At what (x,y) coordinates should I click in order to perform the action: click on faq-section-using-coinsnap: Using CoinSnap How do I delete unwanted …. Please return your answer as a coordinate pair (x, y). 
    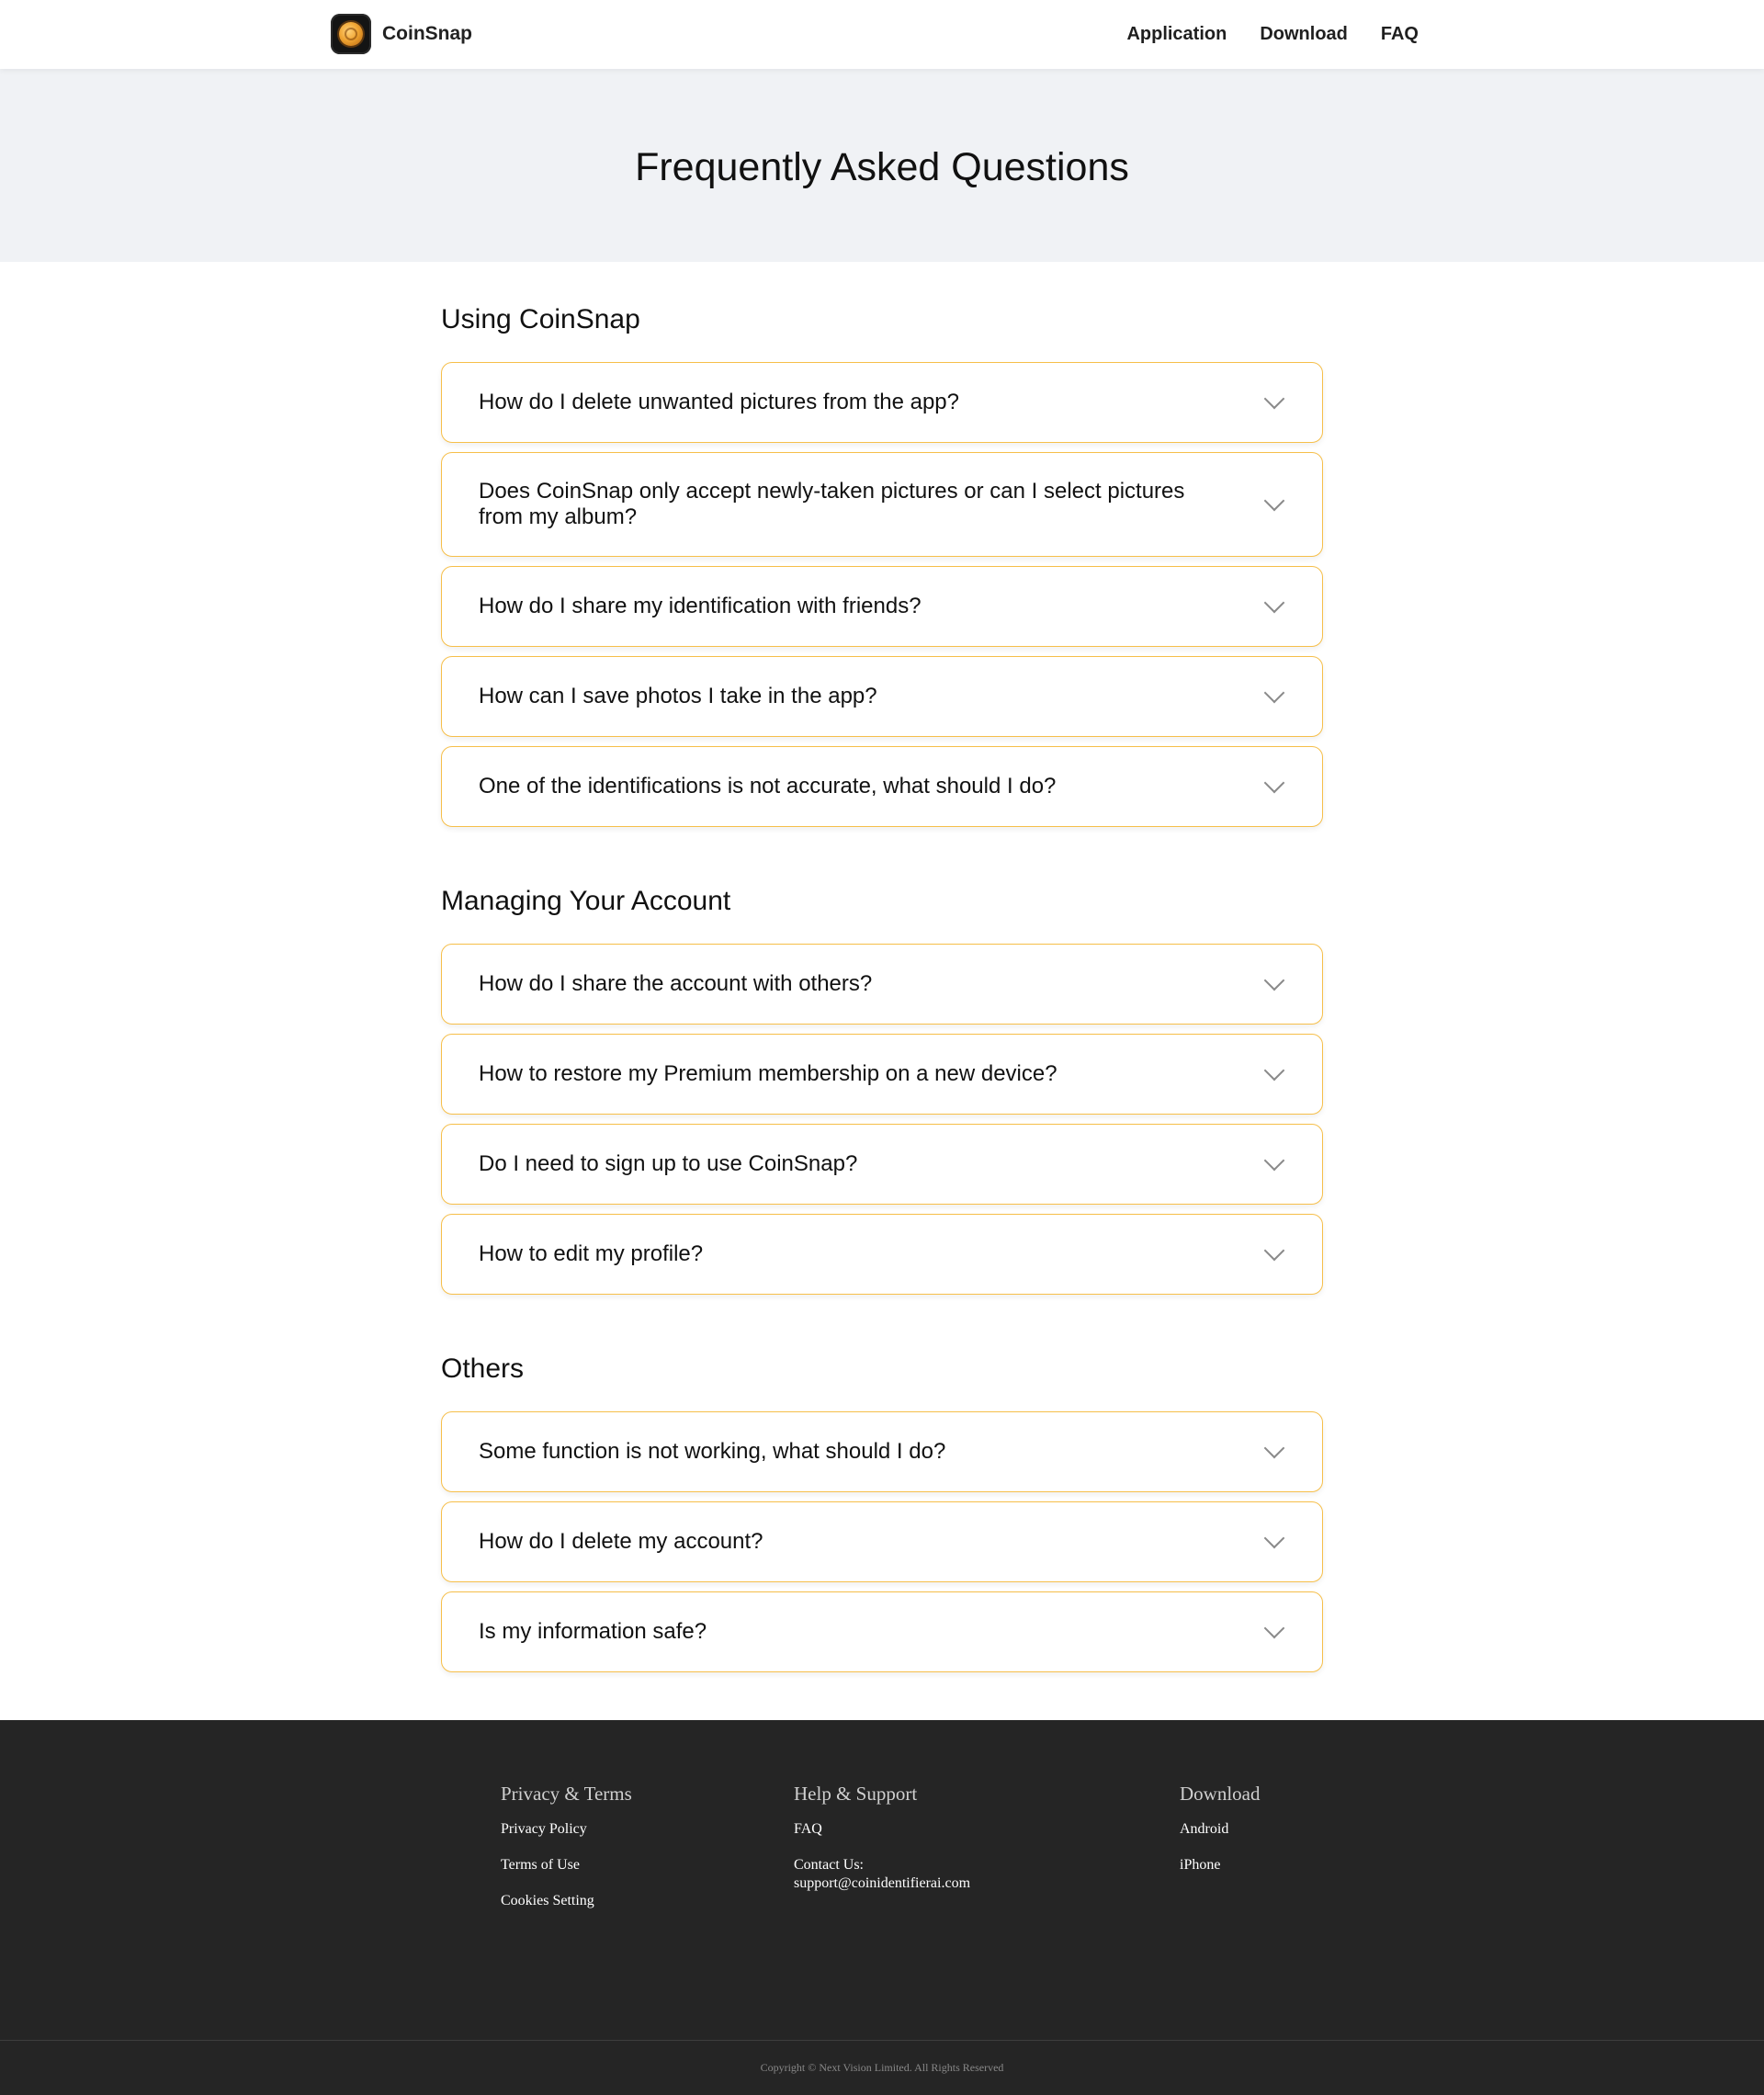
    Looking at the image, I should click on (882, 544).